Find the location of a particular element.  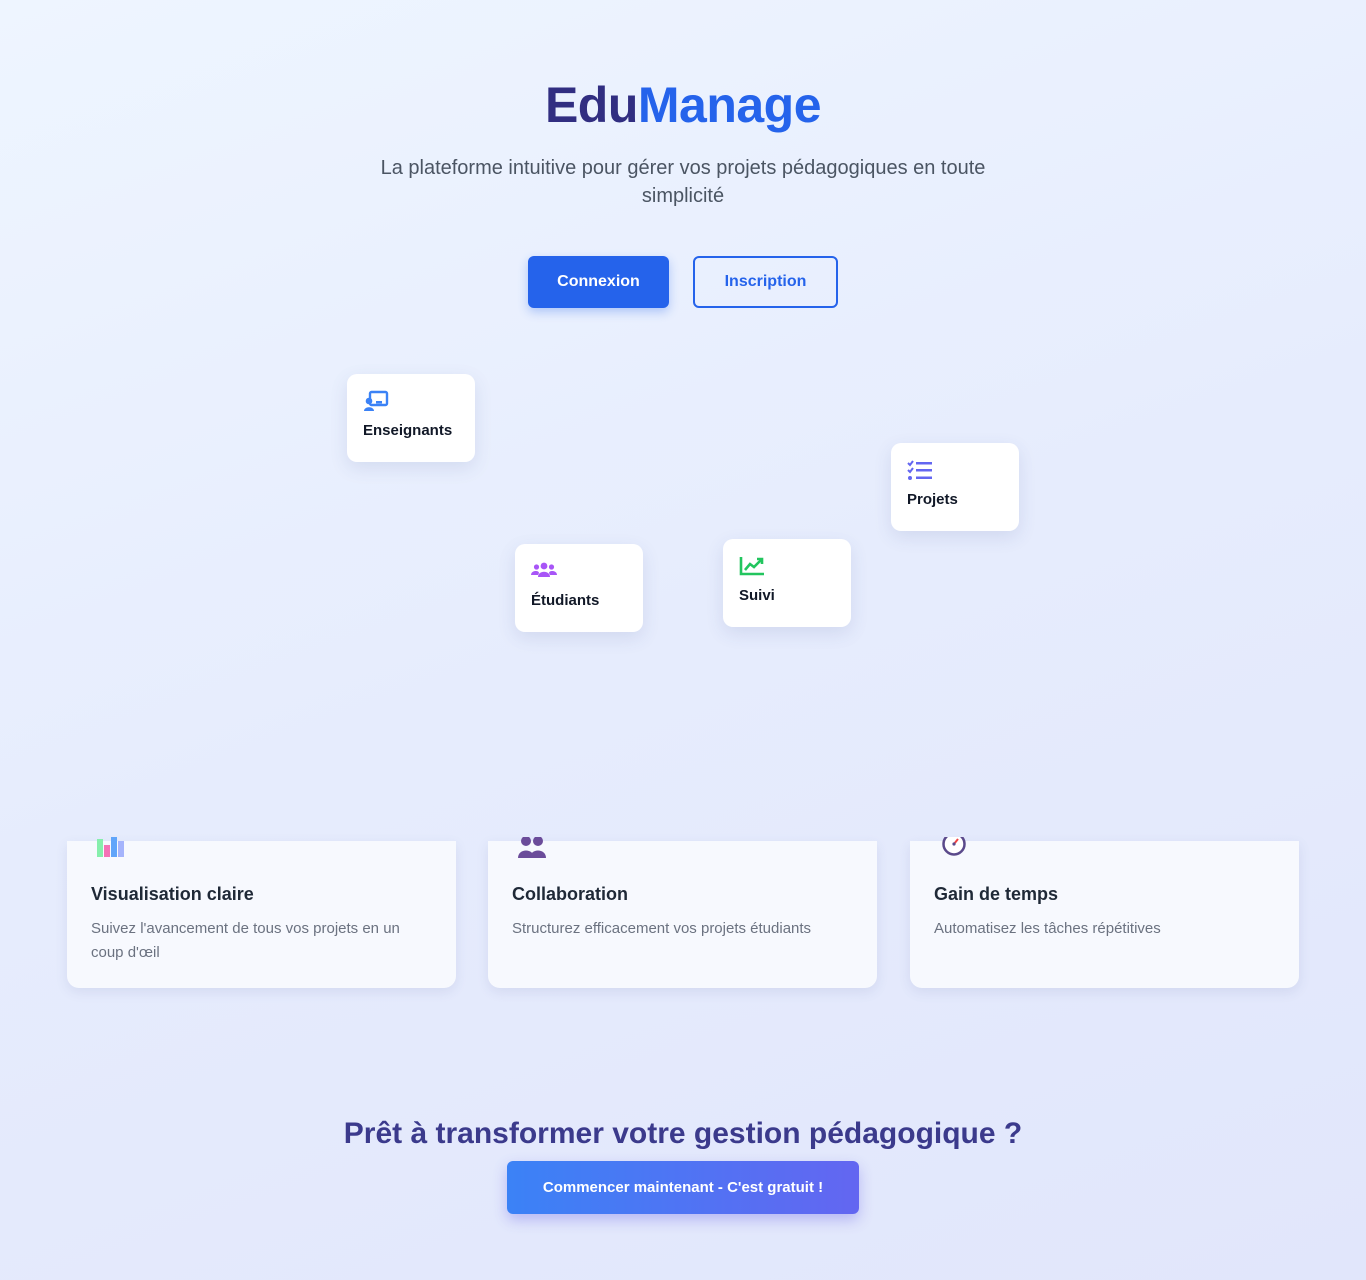

card-etudiants: Étudiants is located at coordinates (579, 588).